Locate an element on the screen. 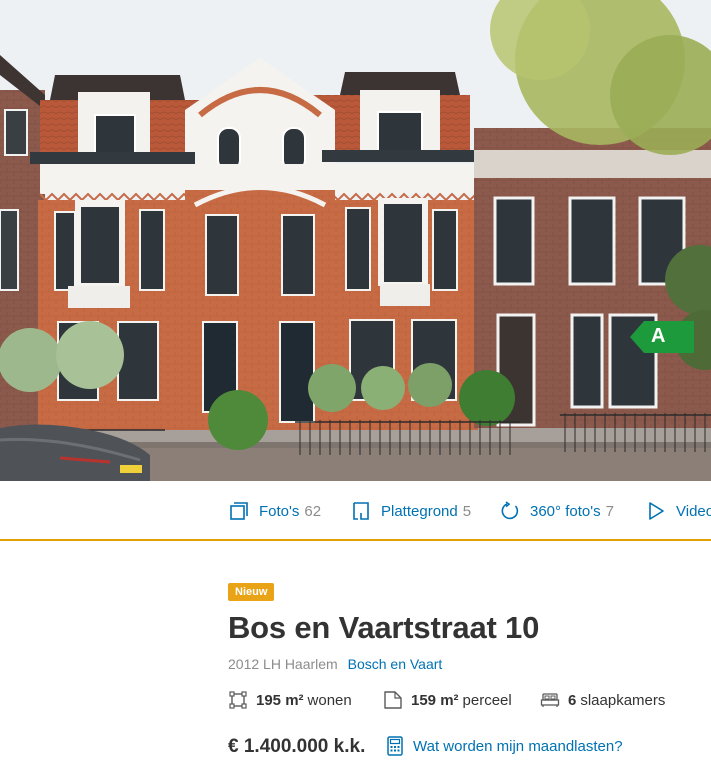 This screenshot has width=711, height=771. plot-area-icon is located at coordinates (393, 700).